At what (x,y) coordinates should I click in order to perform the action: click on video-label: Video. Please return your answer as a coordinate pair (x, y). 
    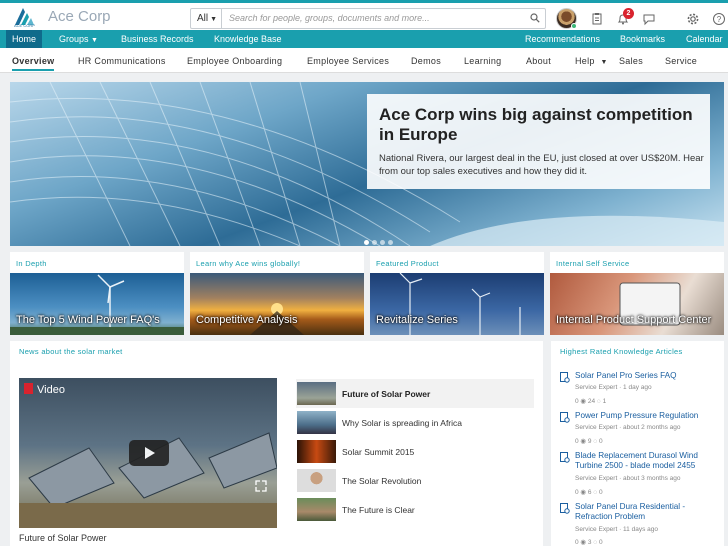
    Looking at the image, I should click on (44, 389).